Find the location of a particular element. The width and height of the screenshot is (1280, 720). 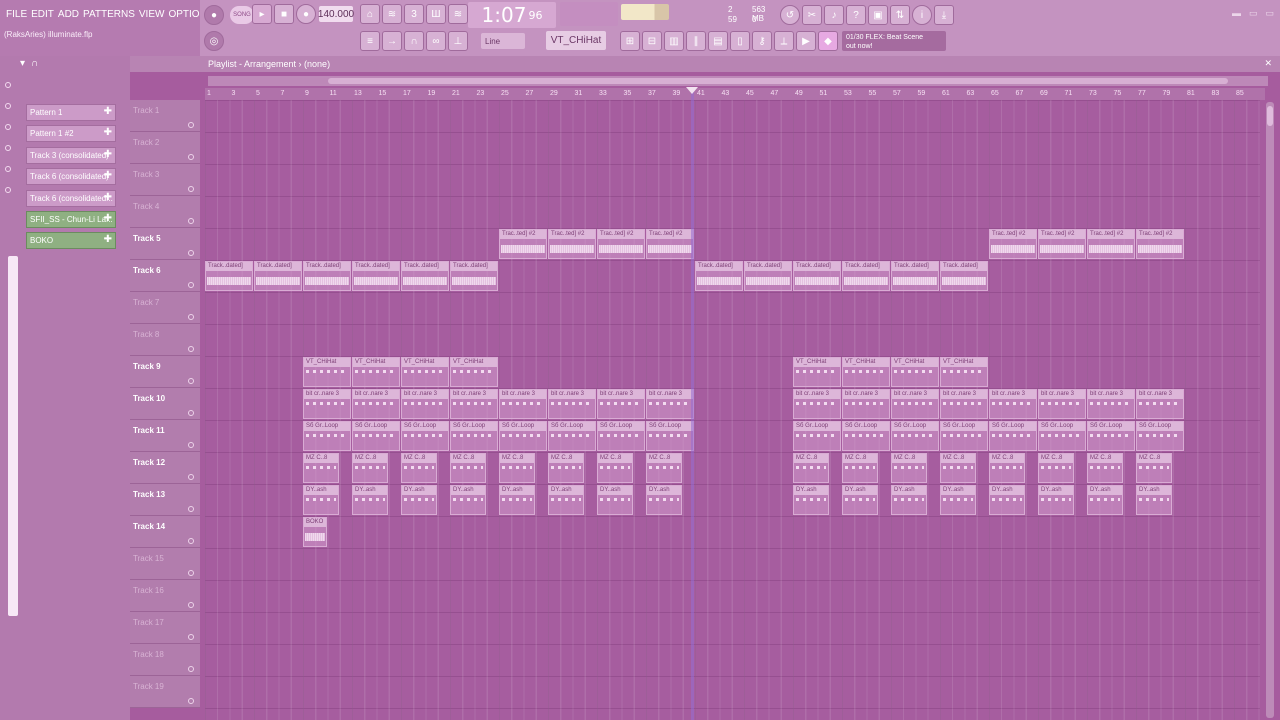

dropdown-icon: ▾ is located at coordinates (22, 66).